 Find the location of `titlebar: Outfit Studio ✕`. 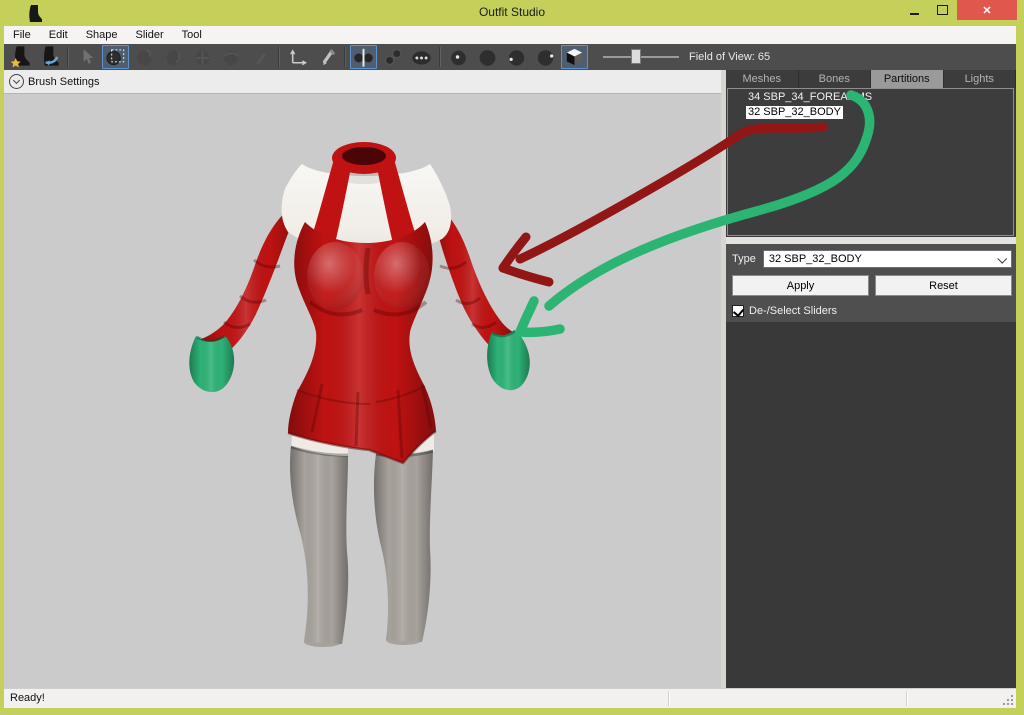

titlebar: Outfit Studio ✕ is located at coordinates (512, 13).